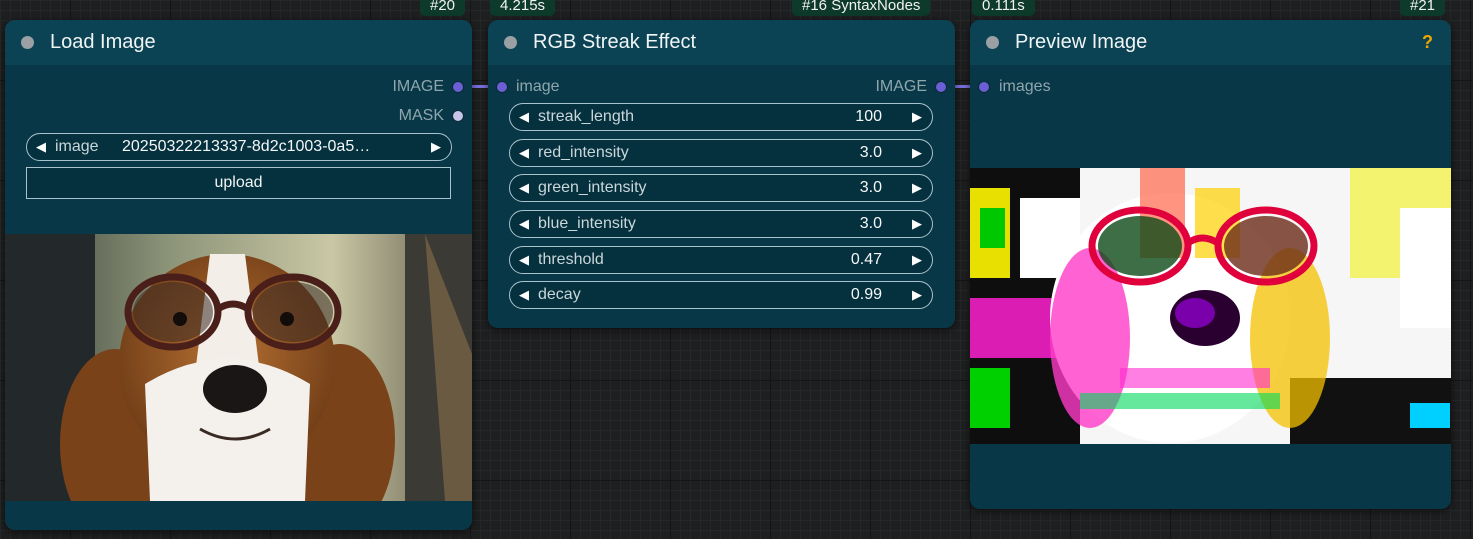  What do you see at coordinates (721, 188) in the screenshot?
I see `widget-green-intensity: ◀ green_intensity 3.0 ▶` at bounding box center [721, 188].